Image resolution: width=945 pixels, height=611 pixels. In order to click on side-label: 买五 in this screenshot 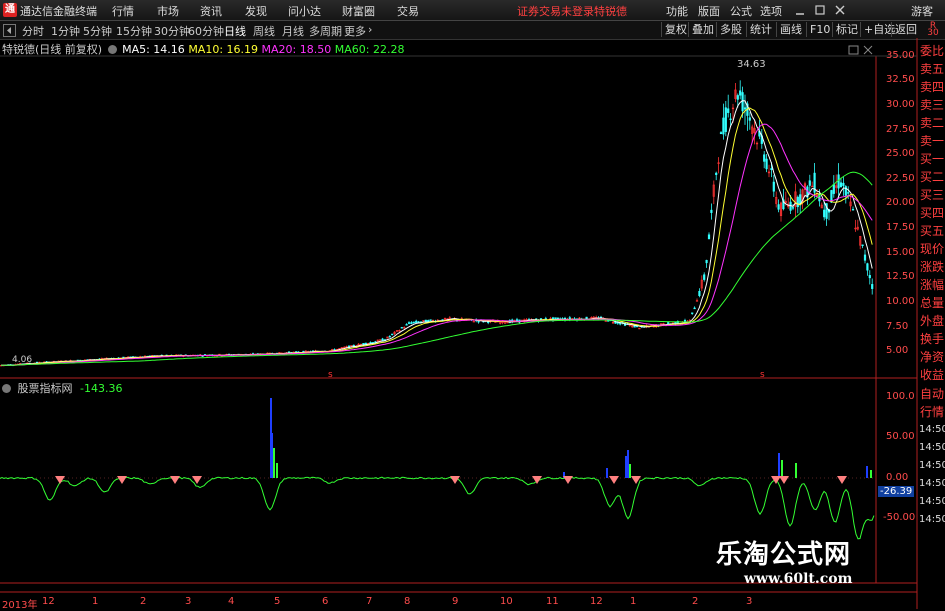, I will do `click(931, 231)`.